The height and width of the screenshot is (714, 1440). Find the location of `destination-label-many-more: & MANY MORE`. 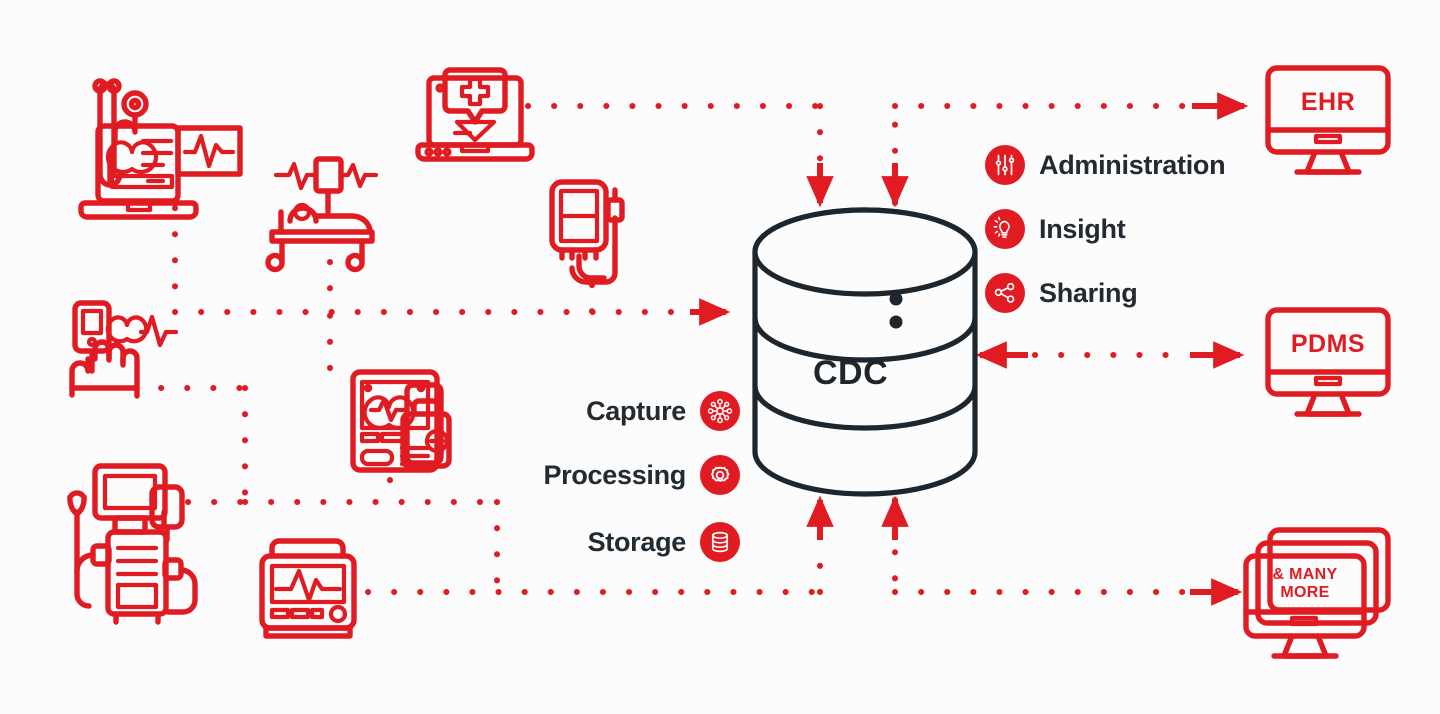

destination-label-many-more: & MANY MORE is located at coordinates (1305, 584).